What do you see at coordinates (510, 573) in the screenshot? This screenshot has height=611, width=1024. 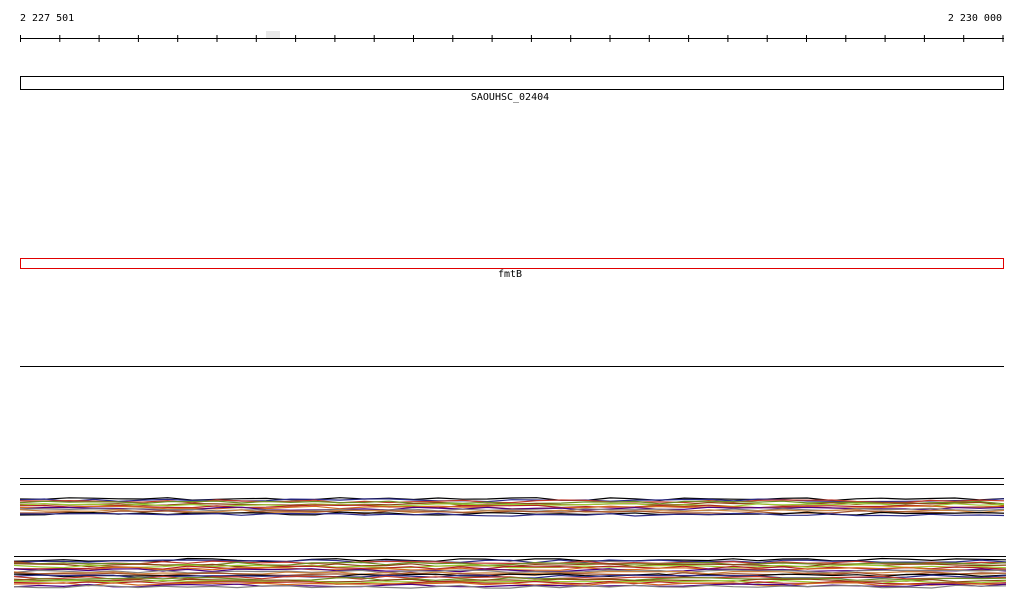 I see `coverage-track-b` at bounding box center [510, 573].